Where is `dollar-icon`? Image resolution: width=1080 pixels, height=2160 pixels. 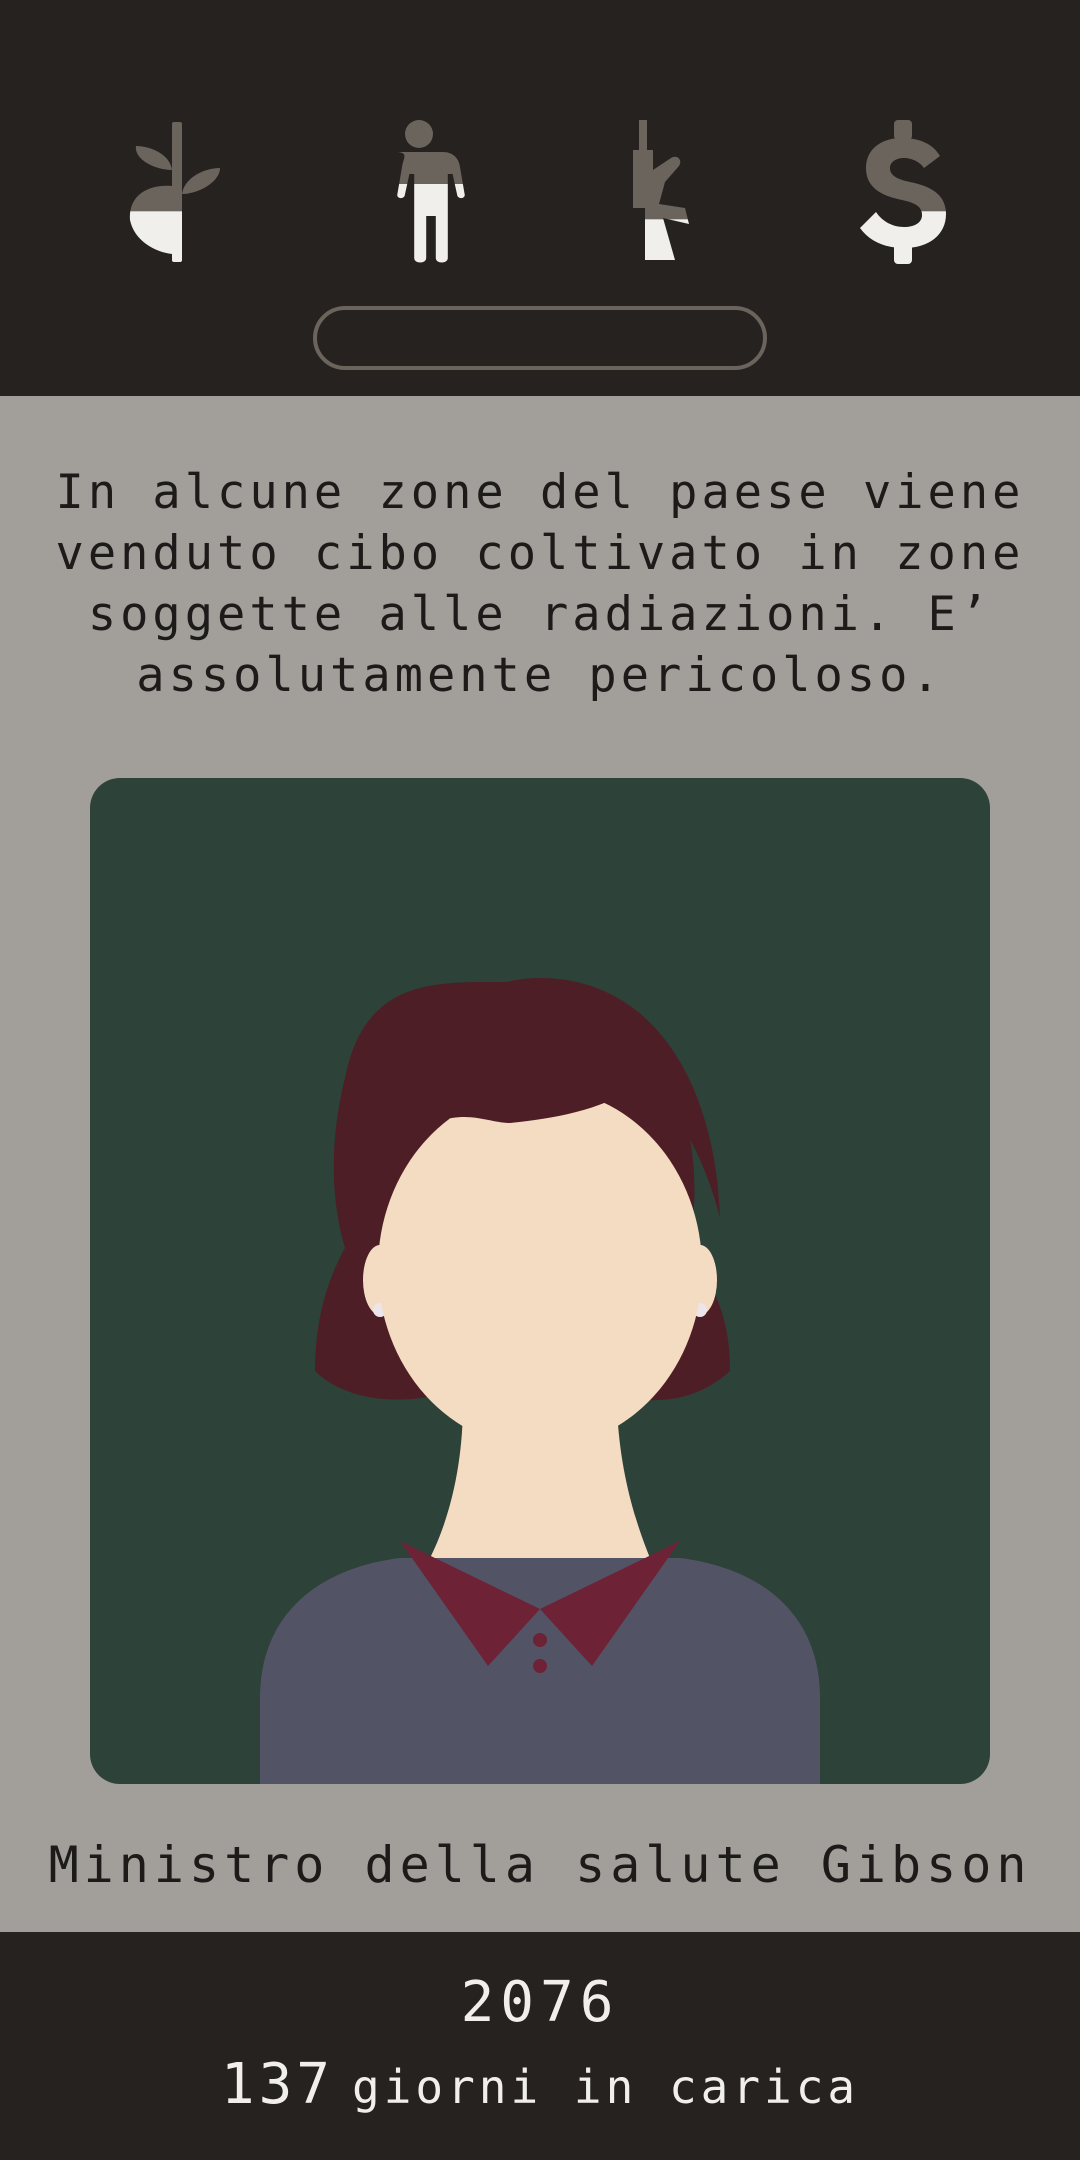
dollar-icon is located at coordinates (904, 192).